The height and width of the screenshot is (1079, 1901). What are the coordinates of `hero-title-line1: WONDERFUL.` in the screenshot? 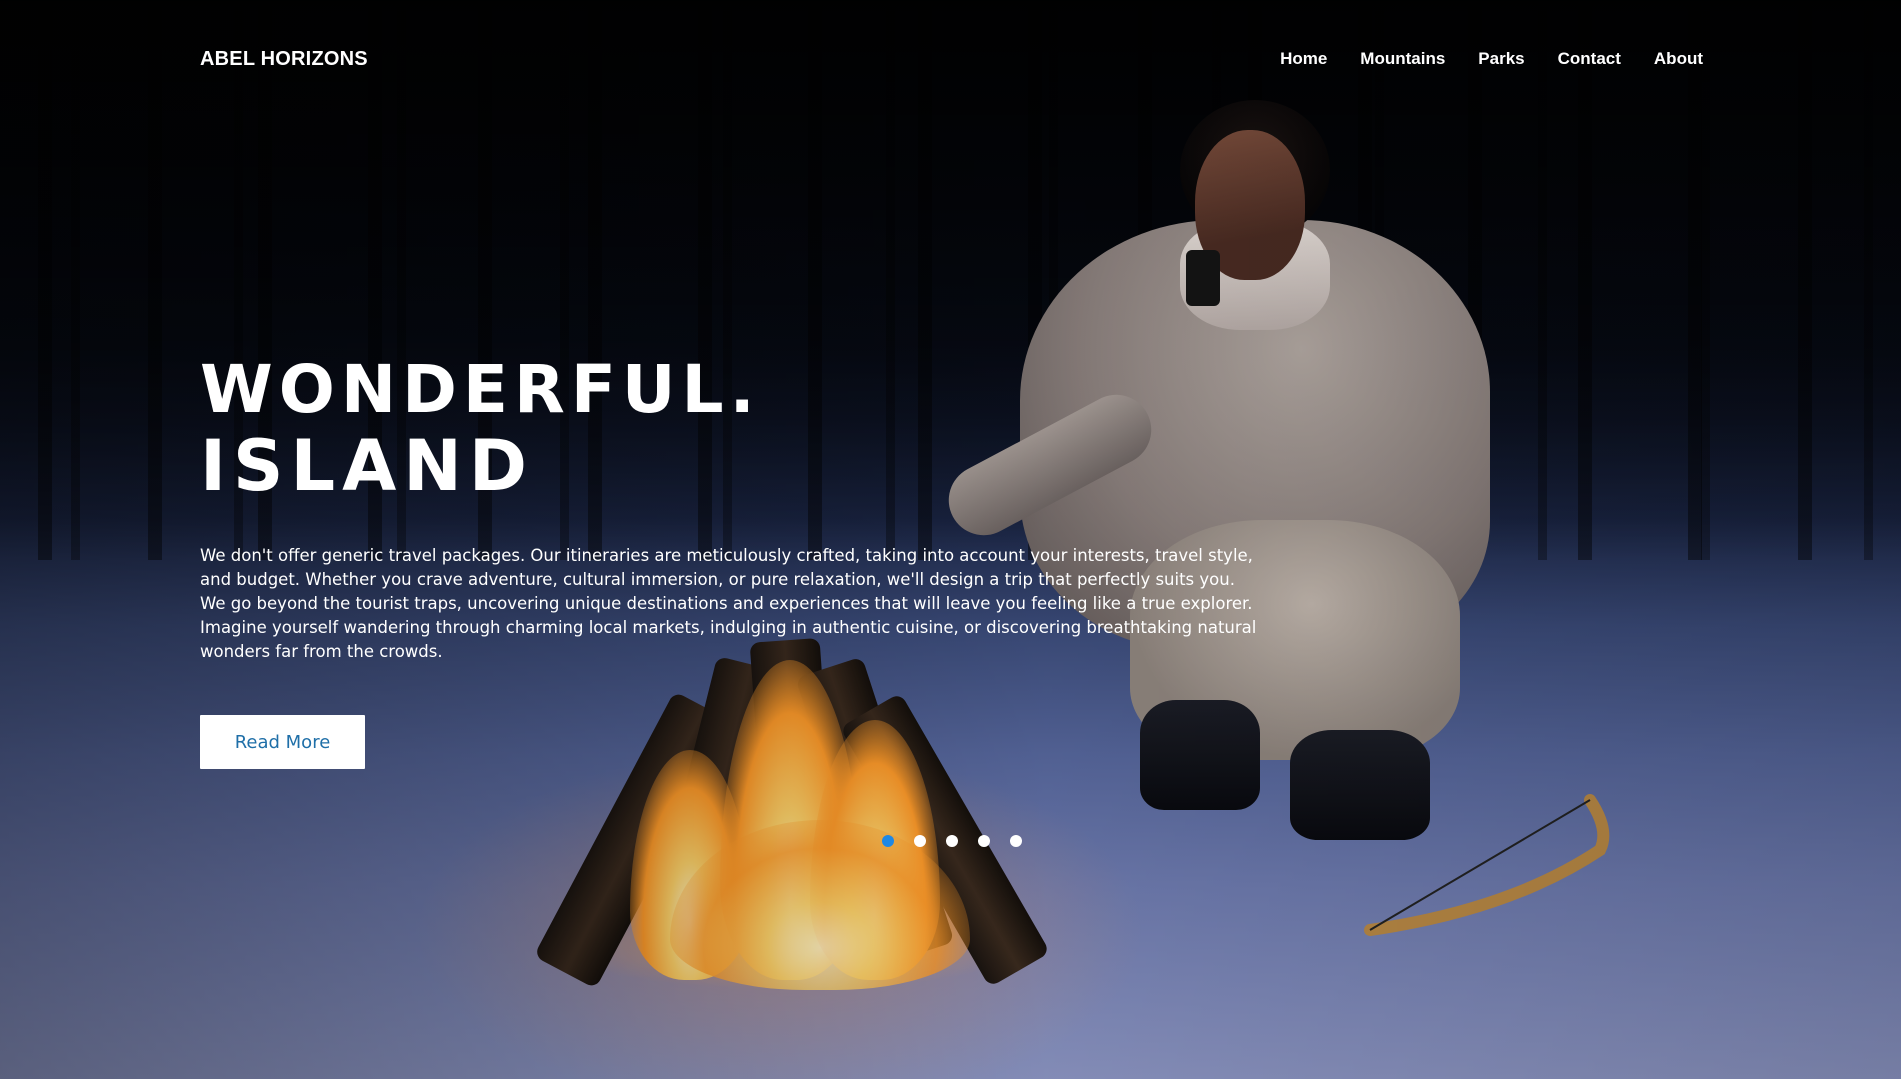 It's located at (480, 389).